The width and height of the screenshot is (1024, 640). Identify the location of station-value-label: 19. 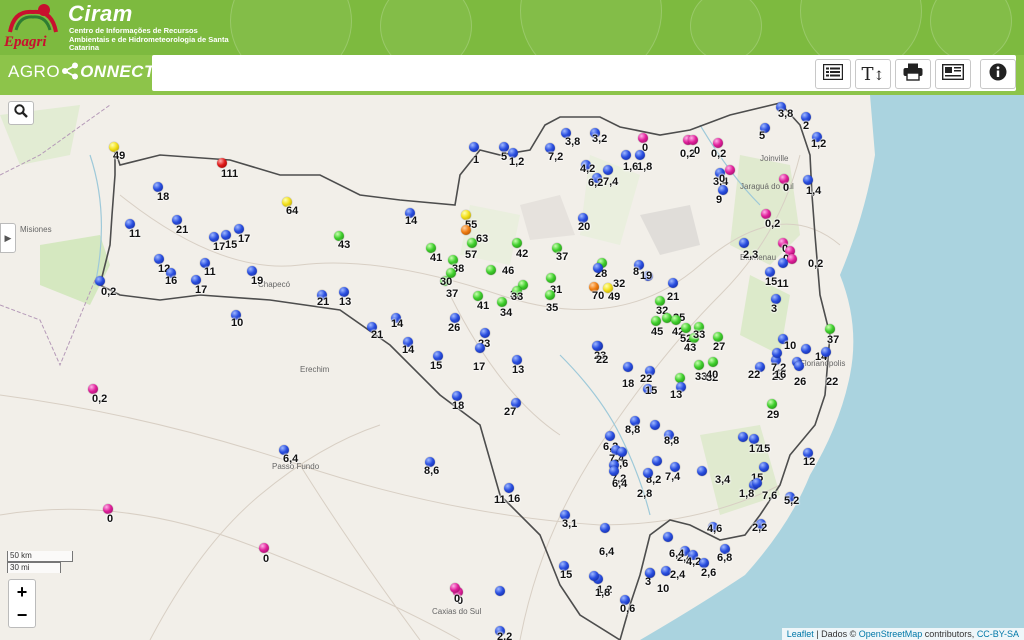
(646, 276).